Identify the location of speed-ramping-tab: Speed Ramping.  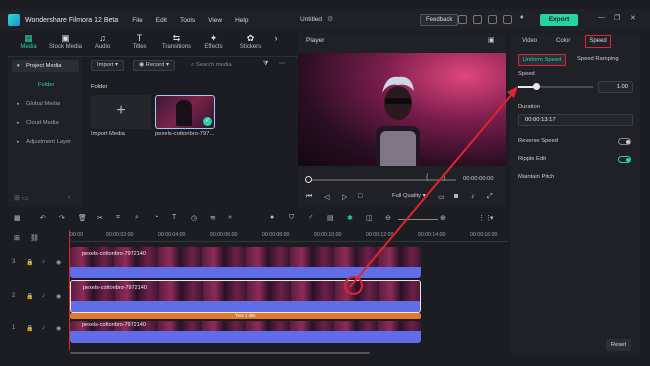
(598, 59).